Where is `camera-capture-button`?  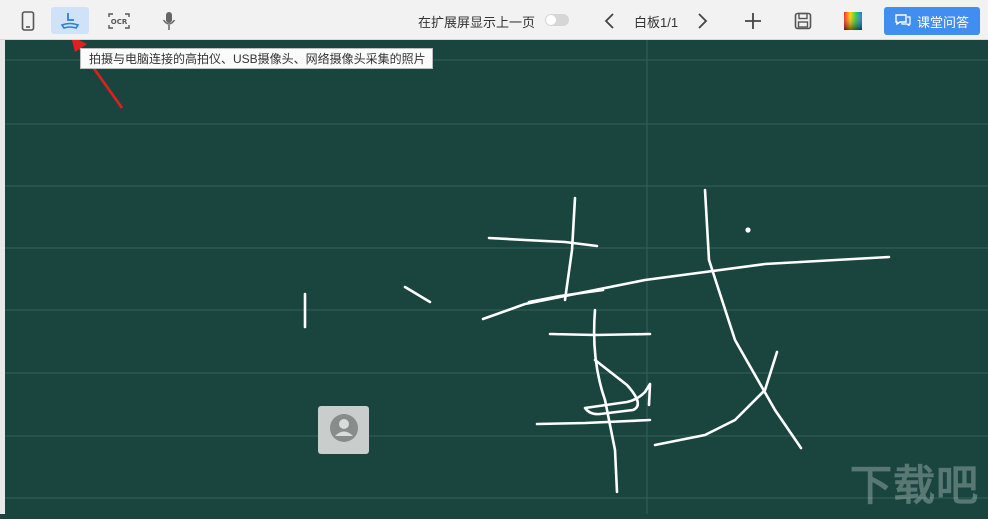 camera-capture-button is located at coordinates (70, 20).